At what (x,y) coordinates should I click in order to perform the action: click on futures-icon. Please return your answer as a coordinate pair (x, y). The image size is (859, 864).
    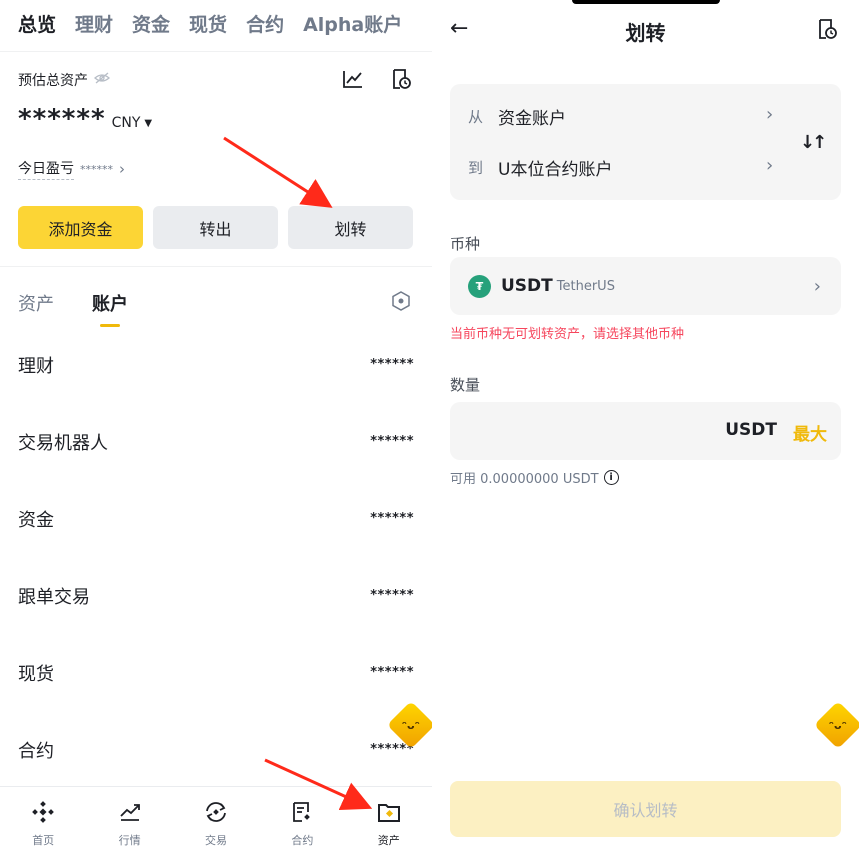
    Looking at the image, I should click on (302, 813).